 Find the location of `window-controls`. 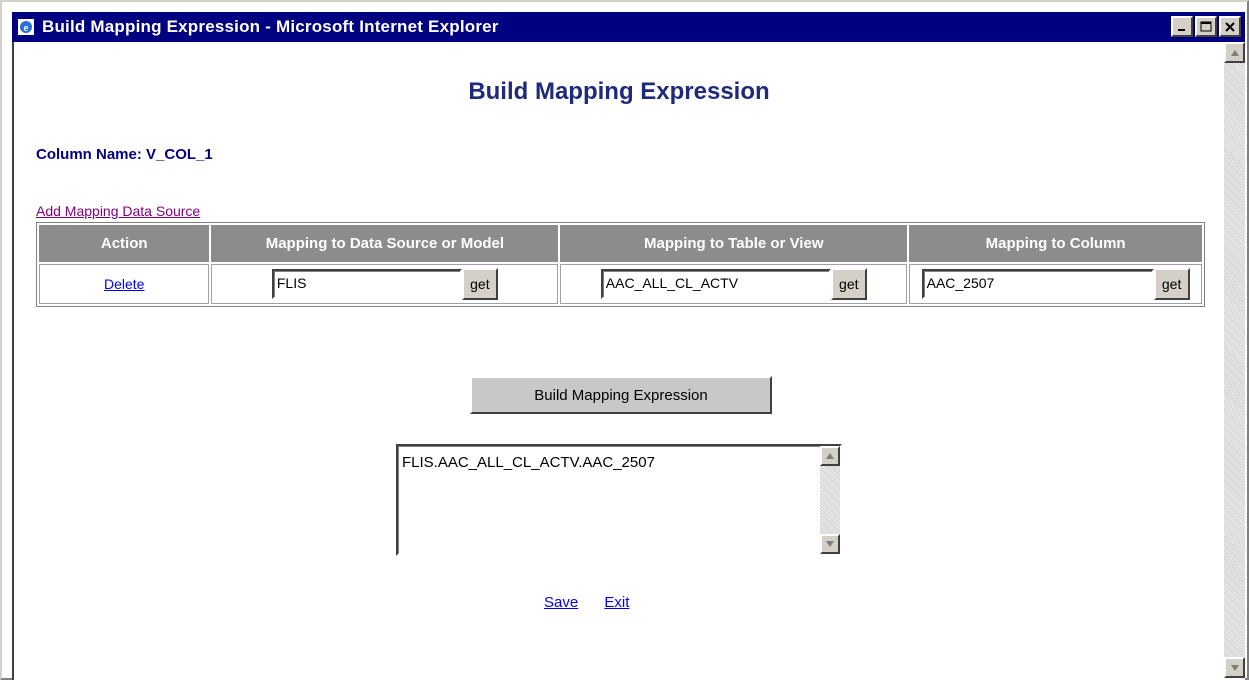

window-controls is located at coordinates (1206, 26).